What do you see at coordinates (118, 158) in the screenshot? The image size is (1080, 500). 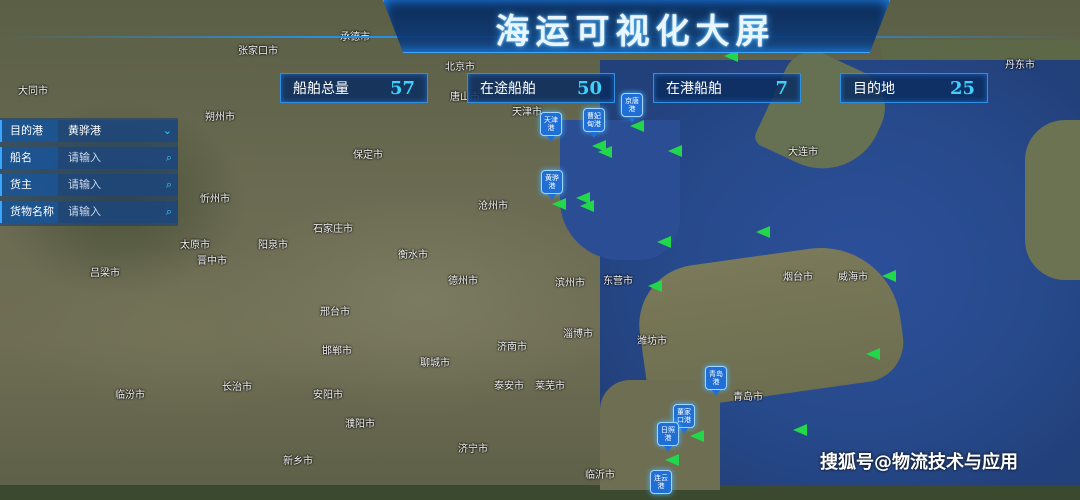 I see `ship-name-input: 请输入 ⌕` at bounding box center [118, 158].